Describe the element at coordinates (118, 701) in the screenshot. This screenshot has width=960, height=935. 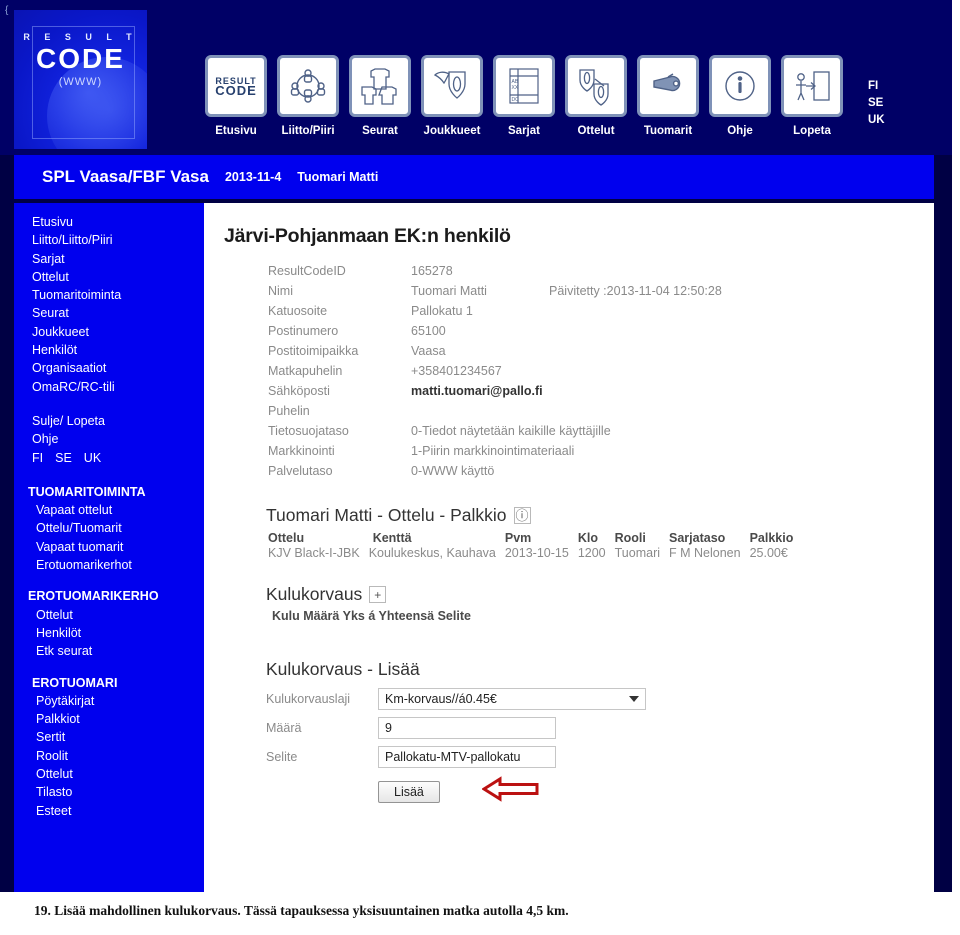
I see `sidebar-item-poytakirjat: Pöytäkirjat` at that location.